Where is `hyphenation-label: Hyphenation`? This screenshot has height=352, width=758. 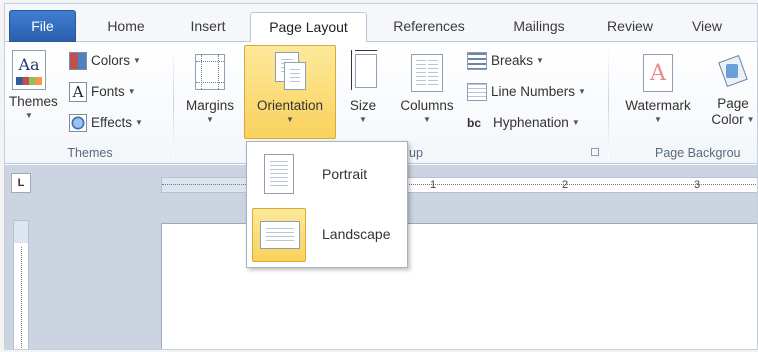
hyphenation-label: Hyphenation is located at coordinates (531, 122).